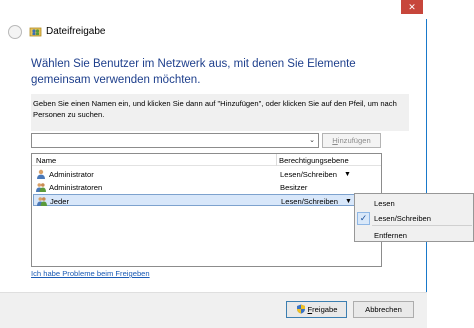  I want to click on menu-item-label: Lesen/Schreiben, so click(402, 218).